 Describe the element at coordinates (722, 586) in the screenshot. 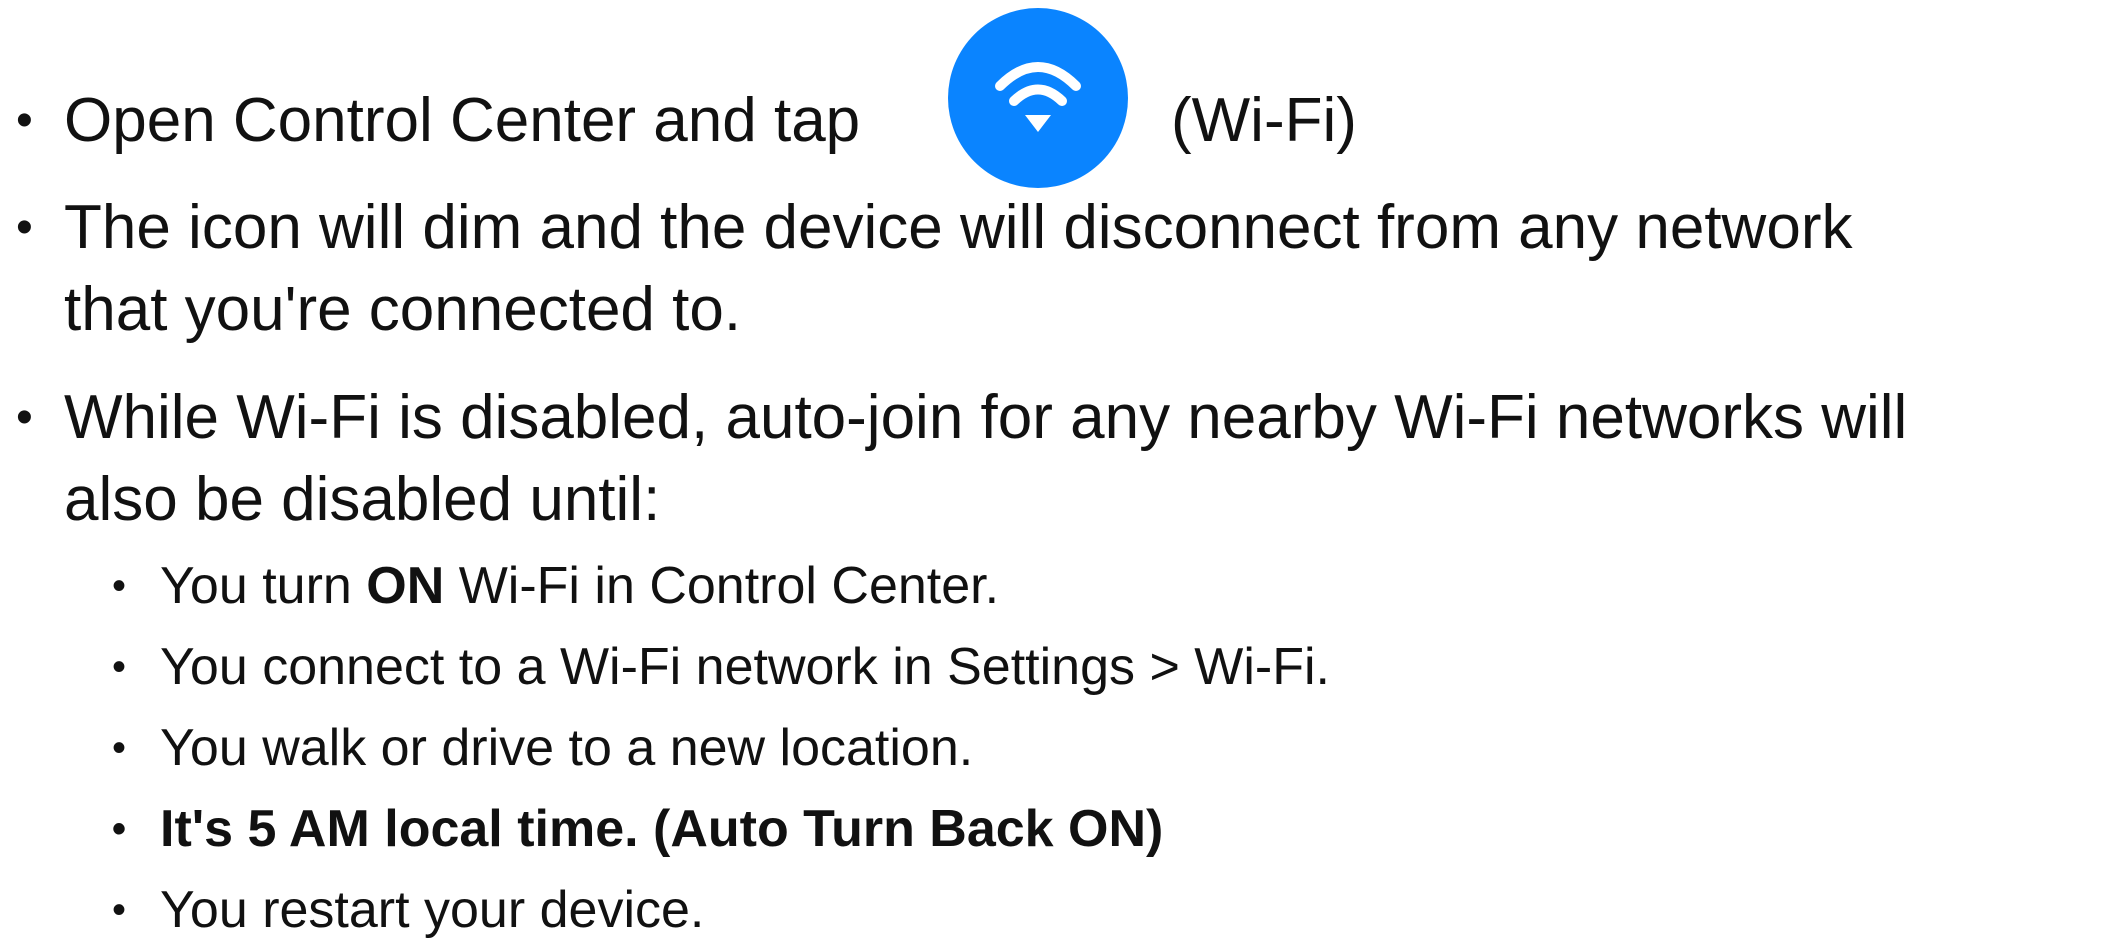

I see `sub-bullet-post: Wi-Fi in Control Center.` at that location.